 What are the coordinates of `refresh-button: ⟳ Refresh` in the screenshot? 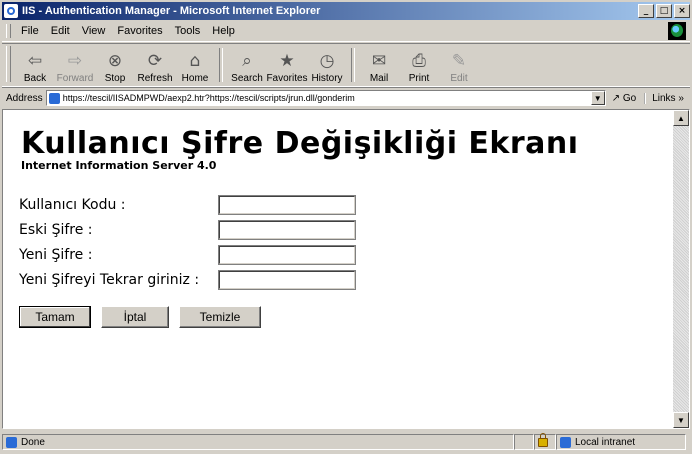 It's located at (155, 66).